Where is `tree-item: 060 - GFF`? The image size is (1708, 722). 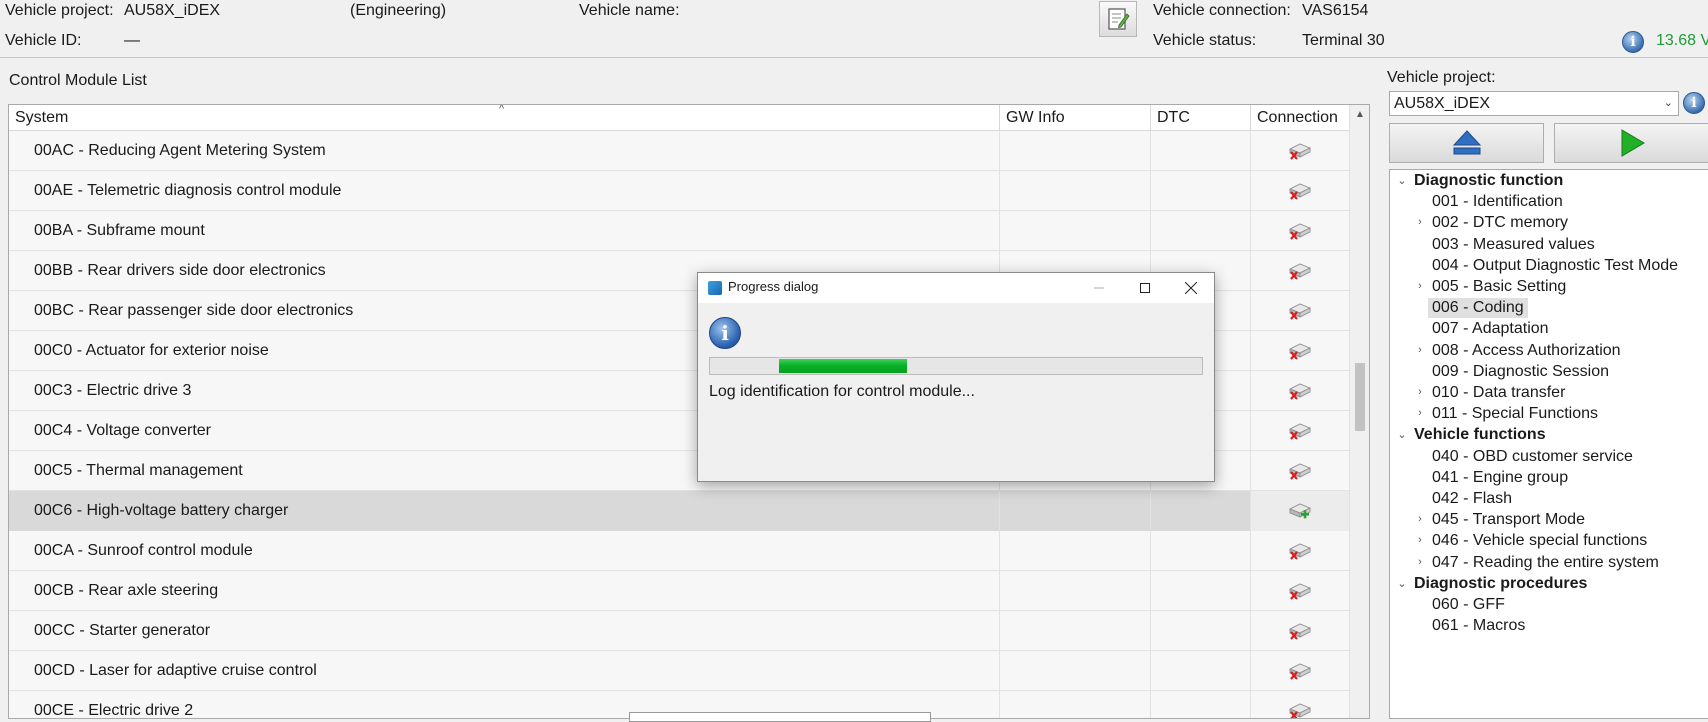
tree-item: 060 - GFF is located at coordinates (1468, 605).